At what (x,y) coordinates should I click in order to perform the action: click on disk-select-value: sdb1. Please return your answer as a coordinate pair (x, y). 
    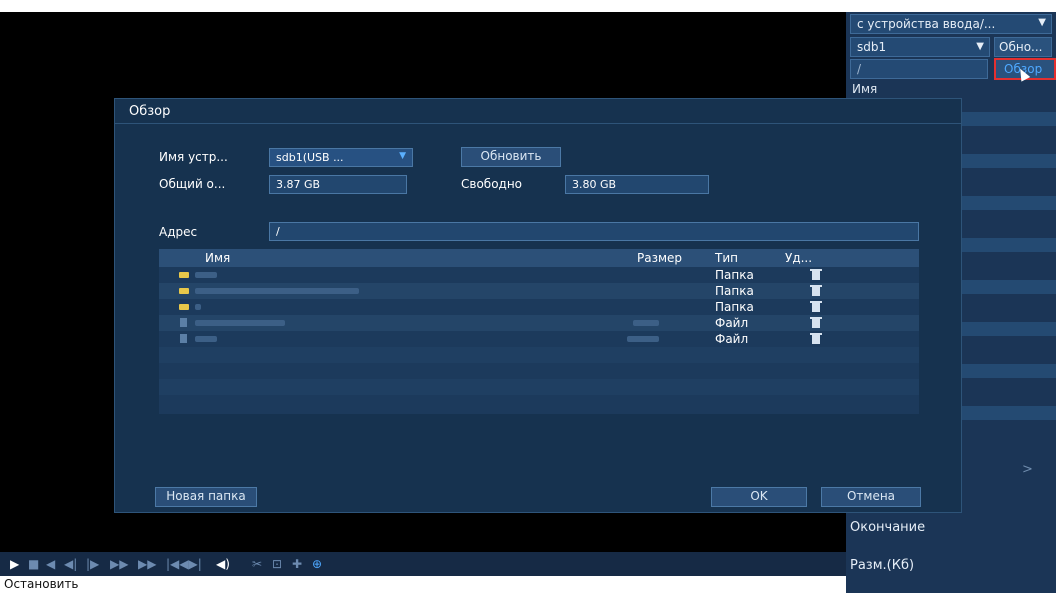
    Looking at the image, I should click on (872, 47).